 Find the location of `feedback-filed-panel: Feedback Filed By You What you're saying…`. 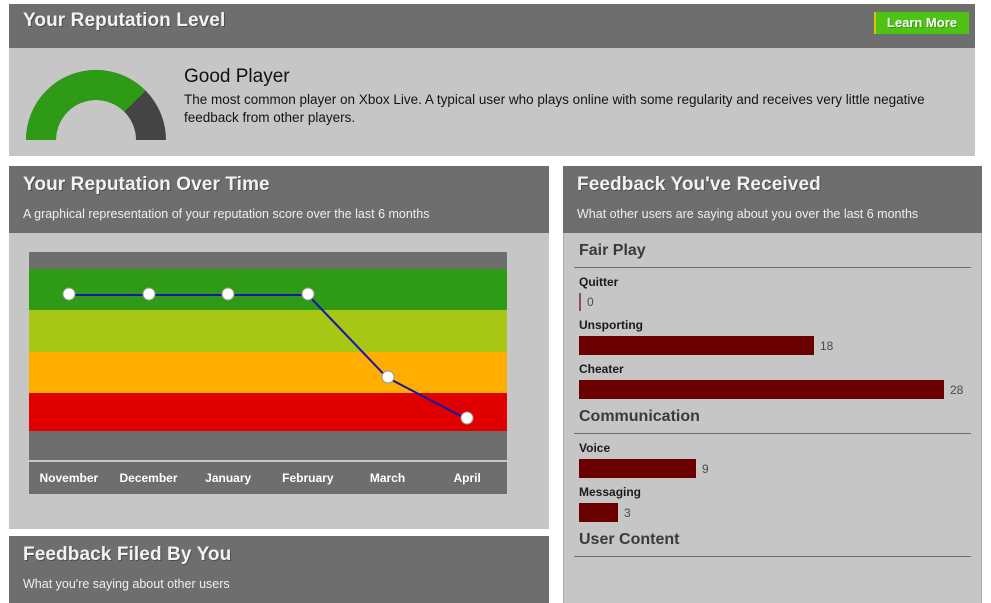

feedback-filed-panel: Feedback Filed By You What you're saying… is located at coordinates (279, 569).